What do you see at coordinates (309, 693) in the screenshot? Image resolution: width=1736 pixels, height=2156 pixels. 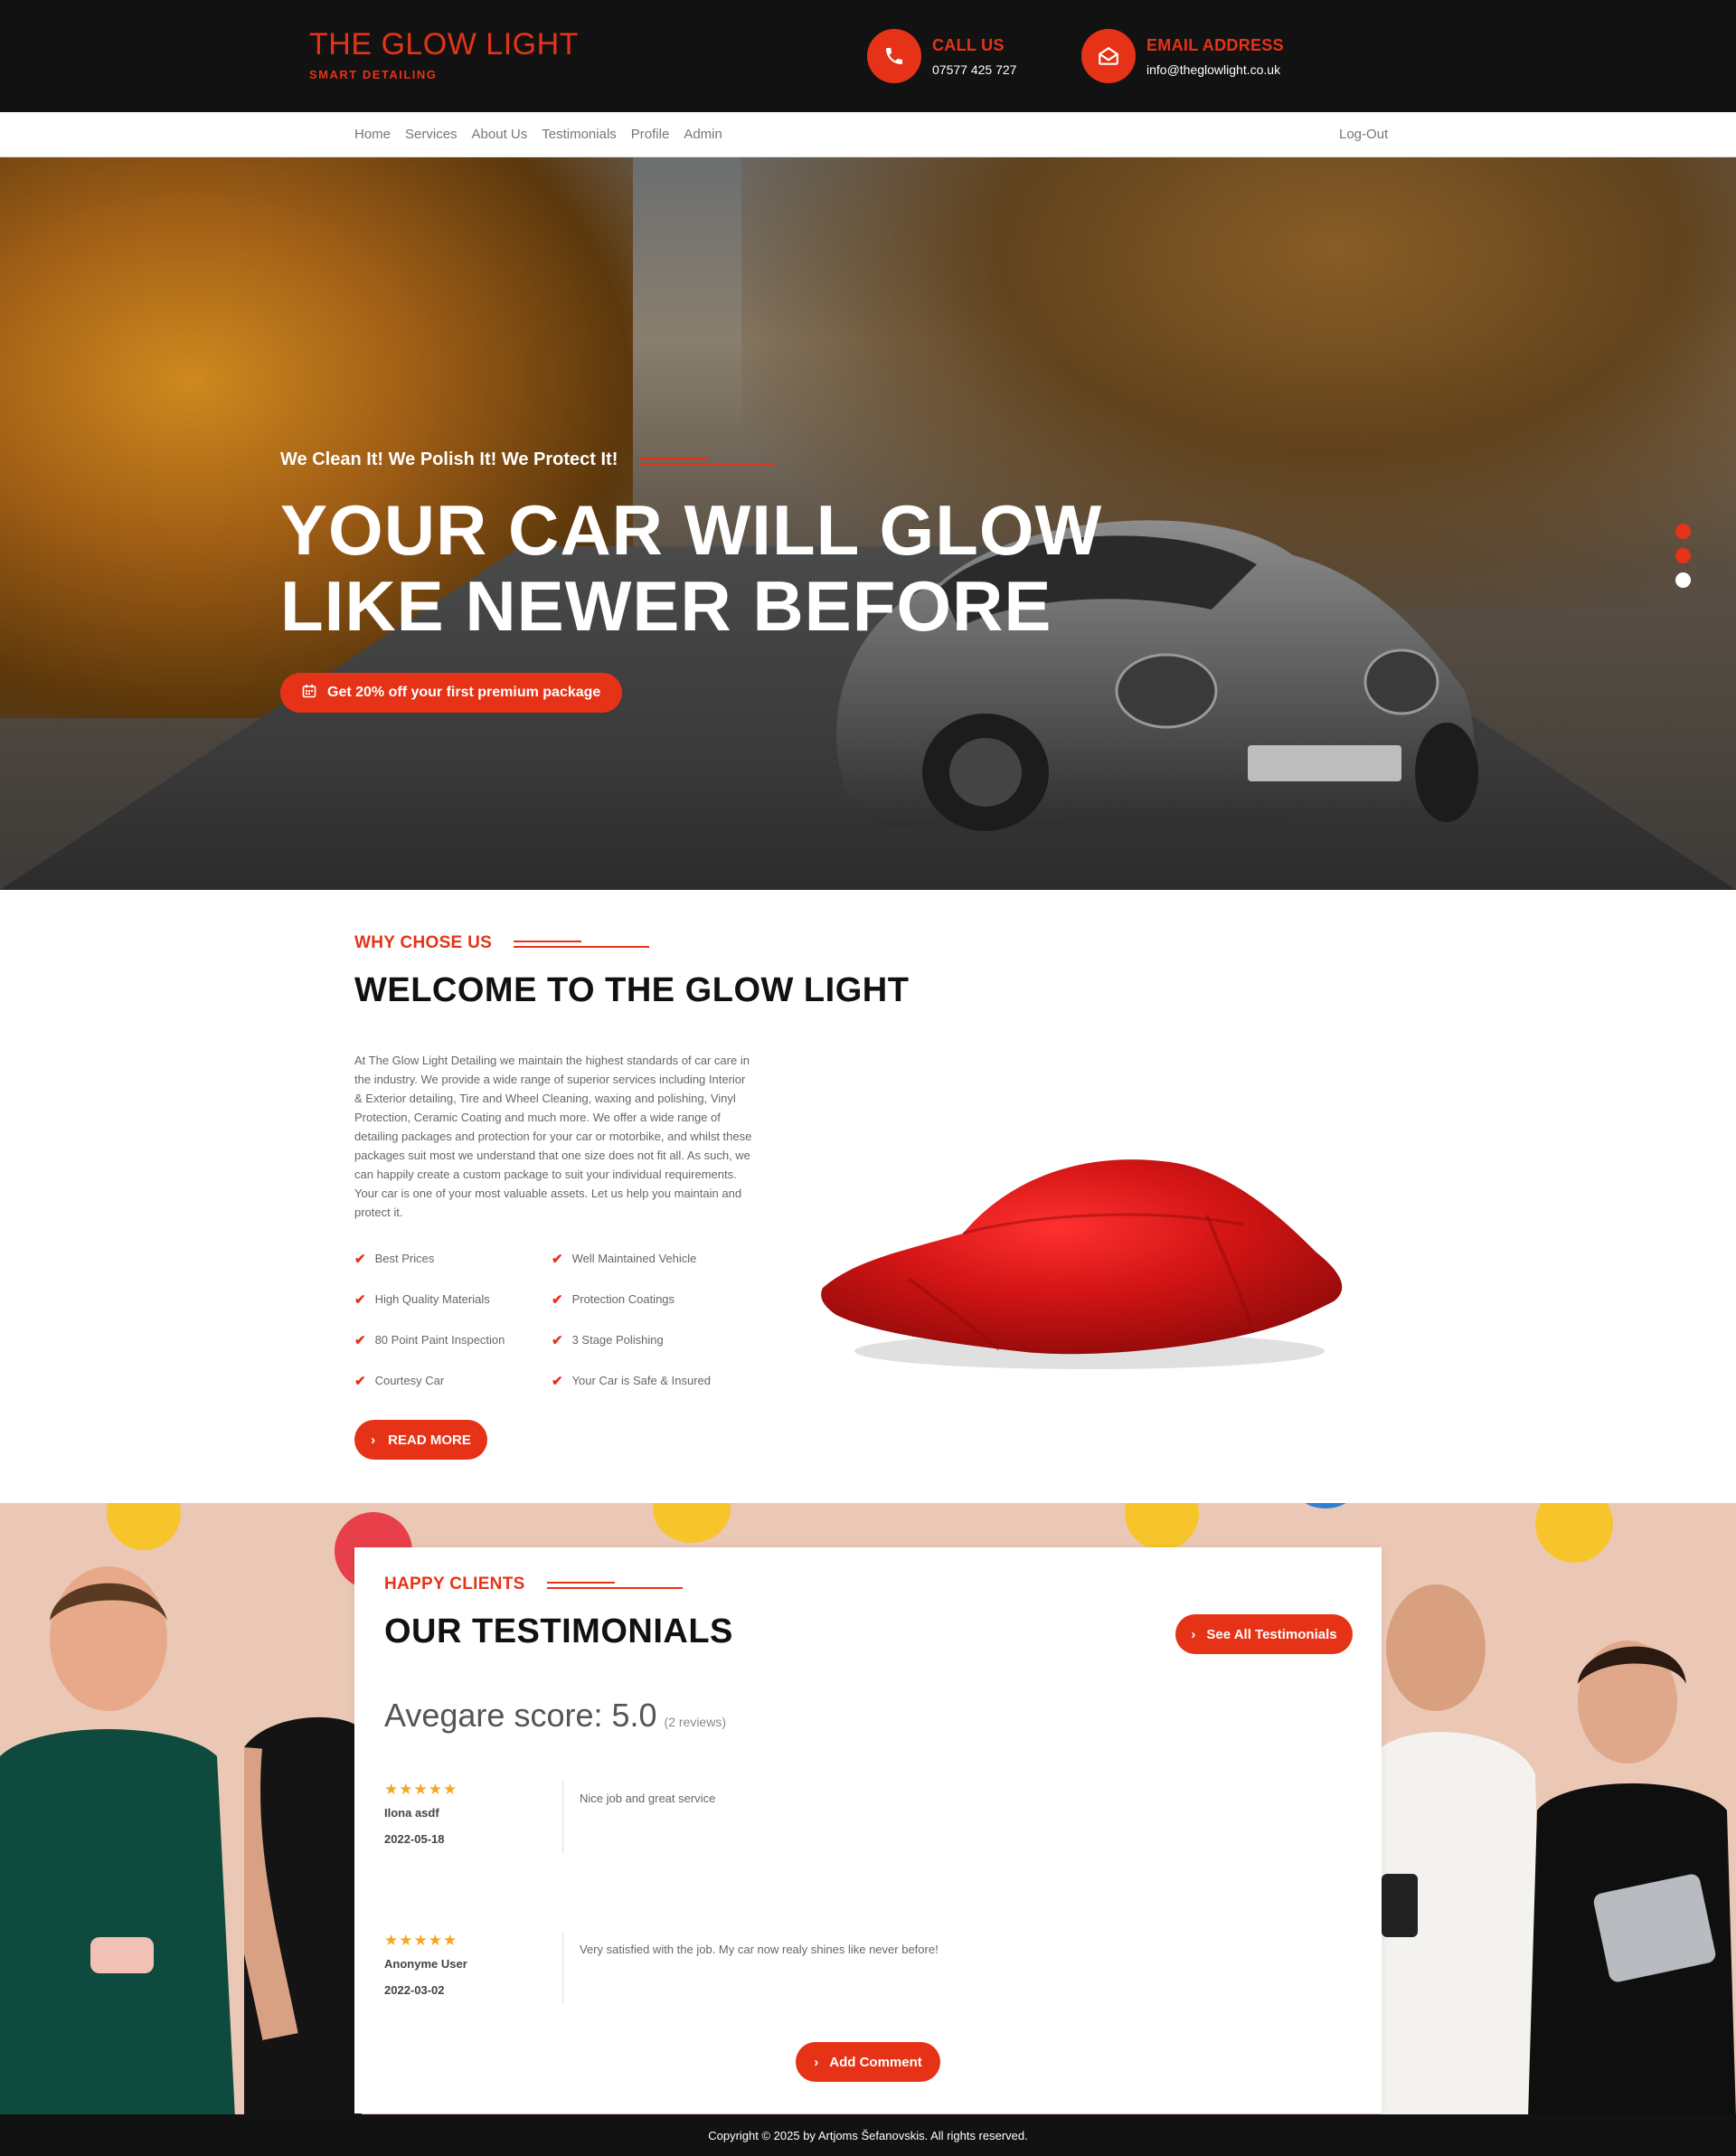 I see `calendar-icon` at bounding box center [309, 693].